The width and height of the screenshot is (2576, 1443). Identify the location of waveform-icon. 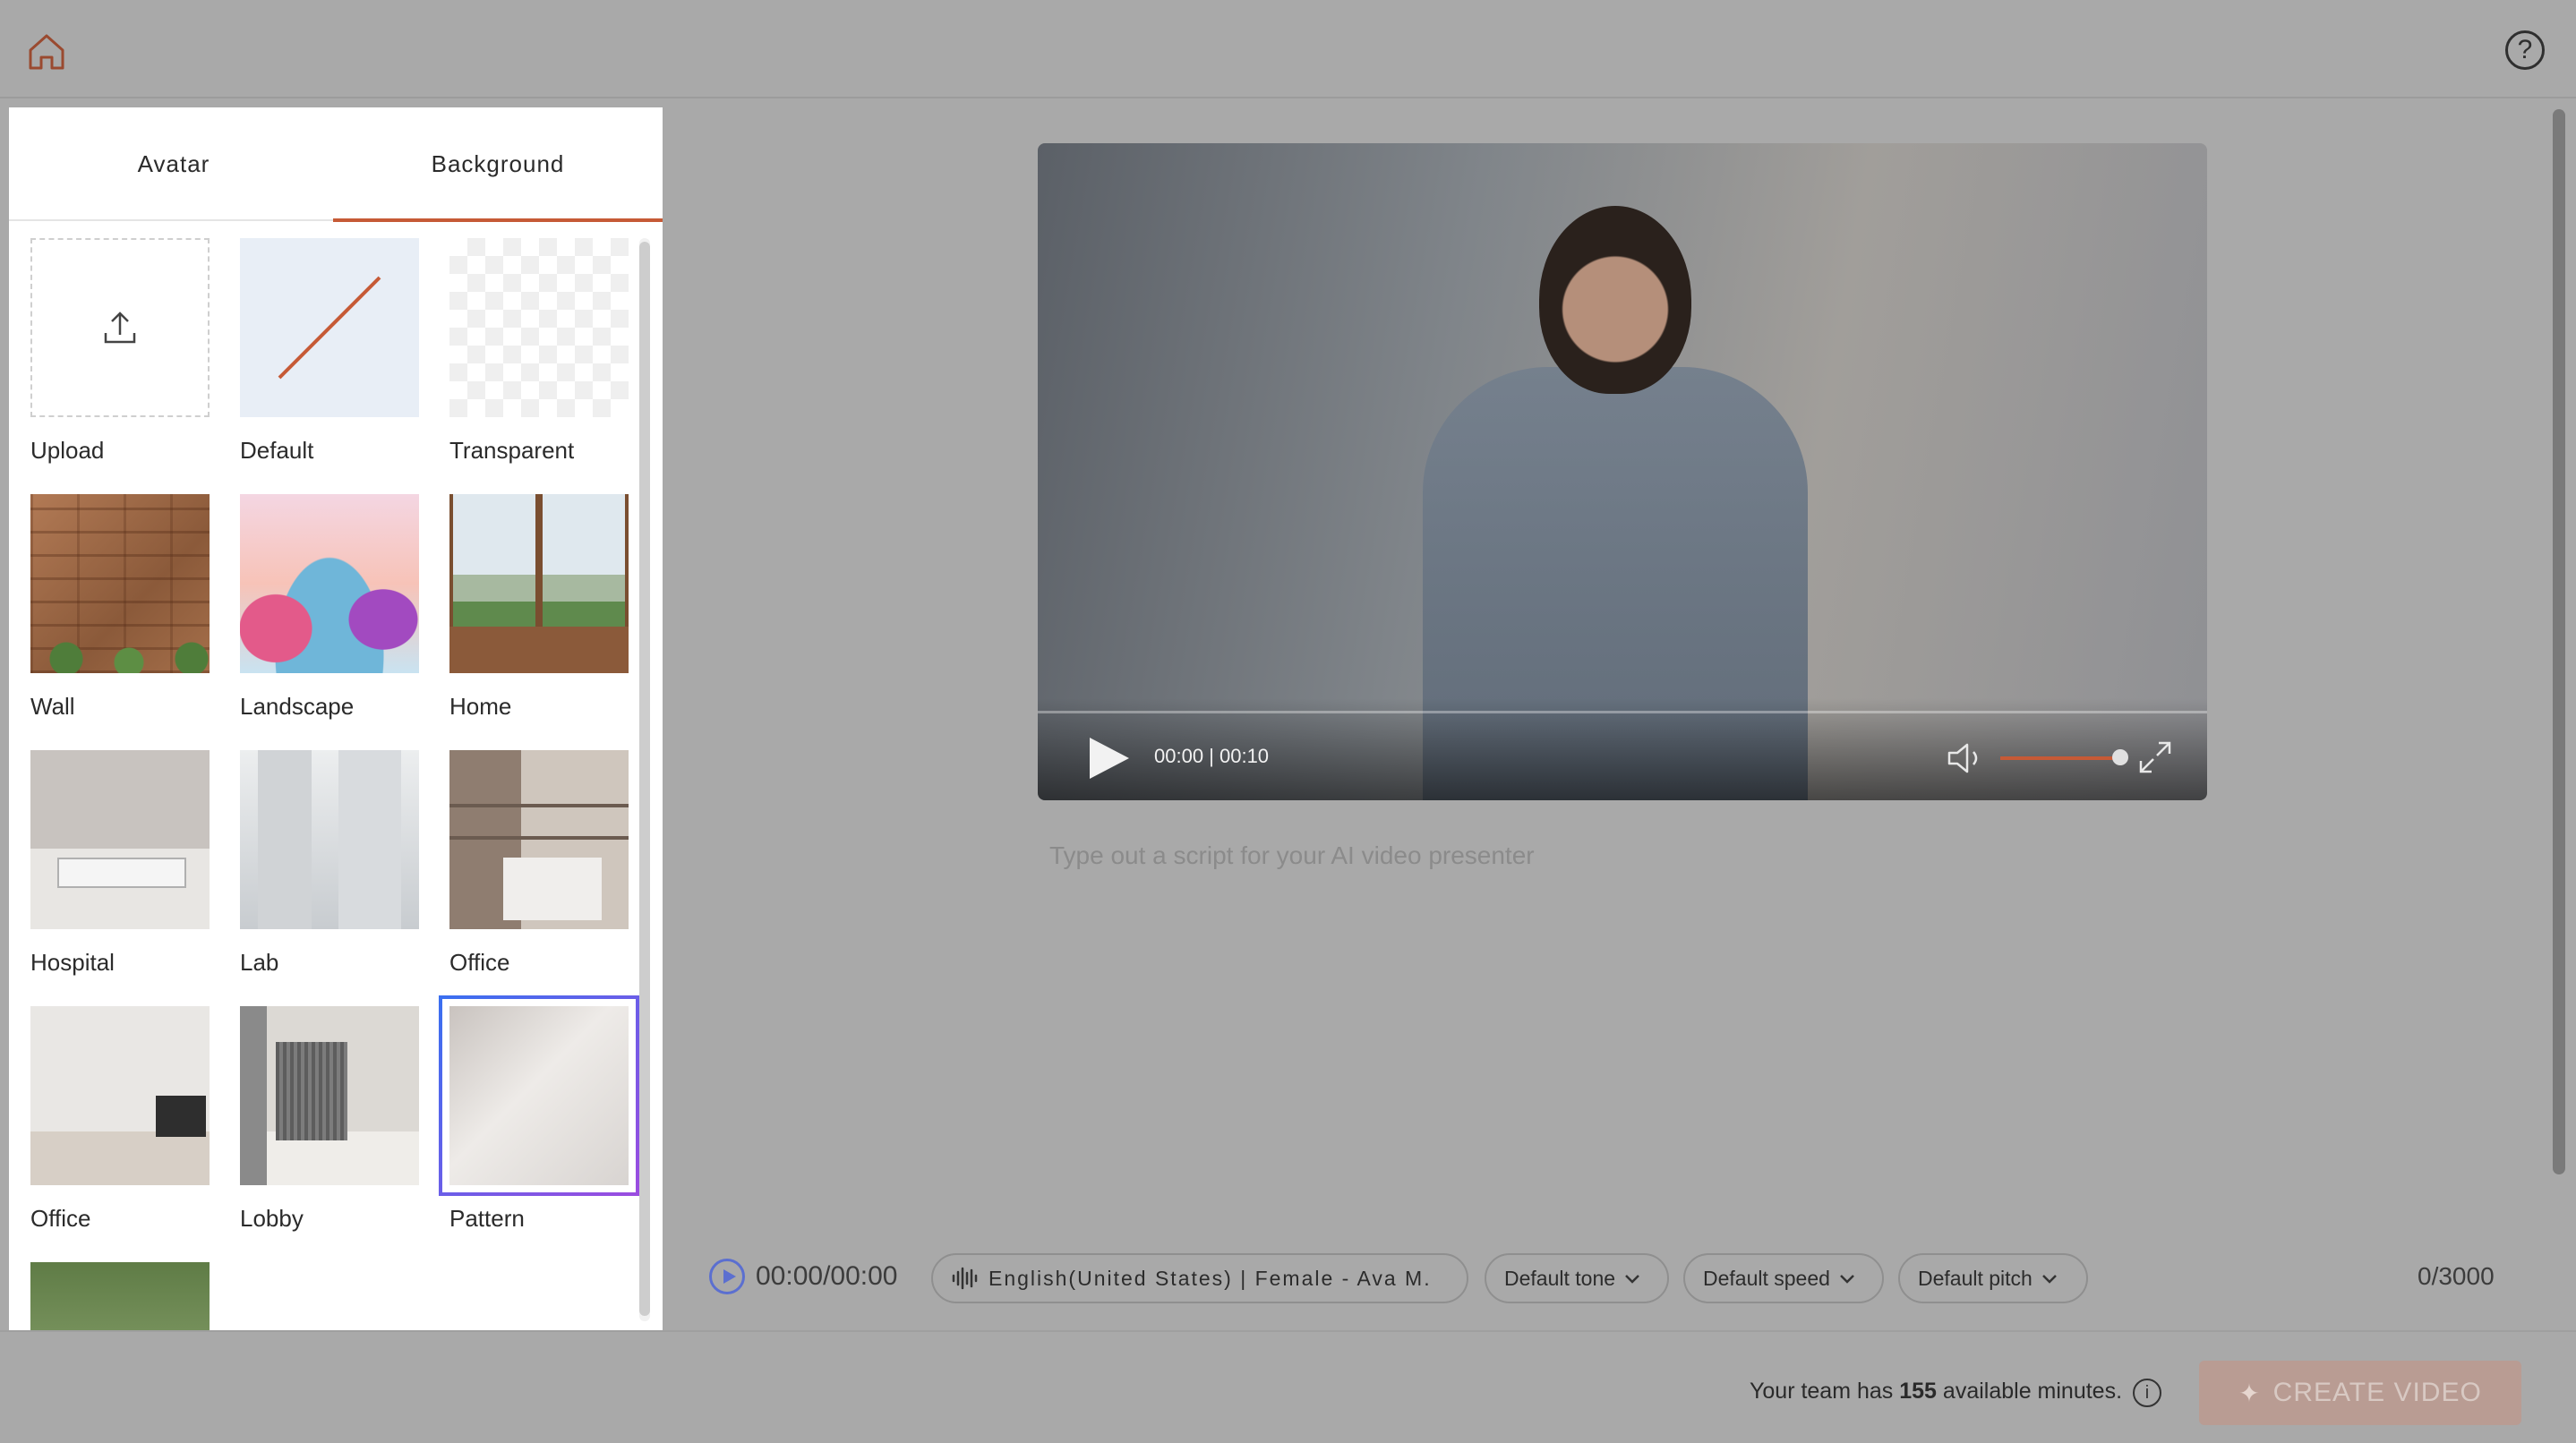
(965, 1278).